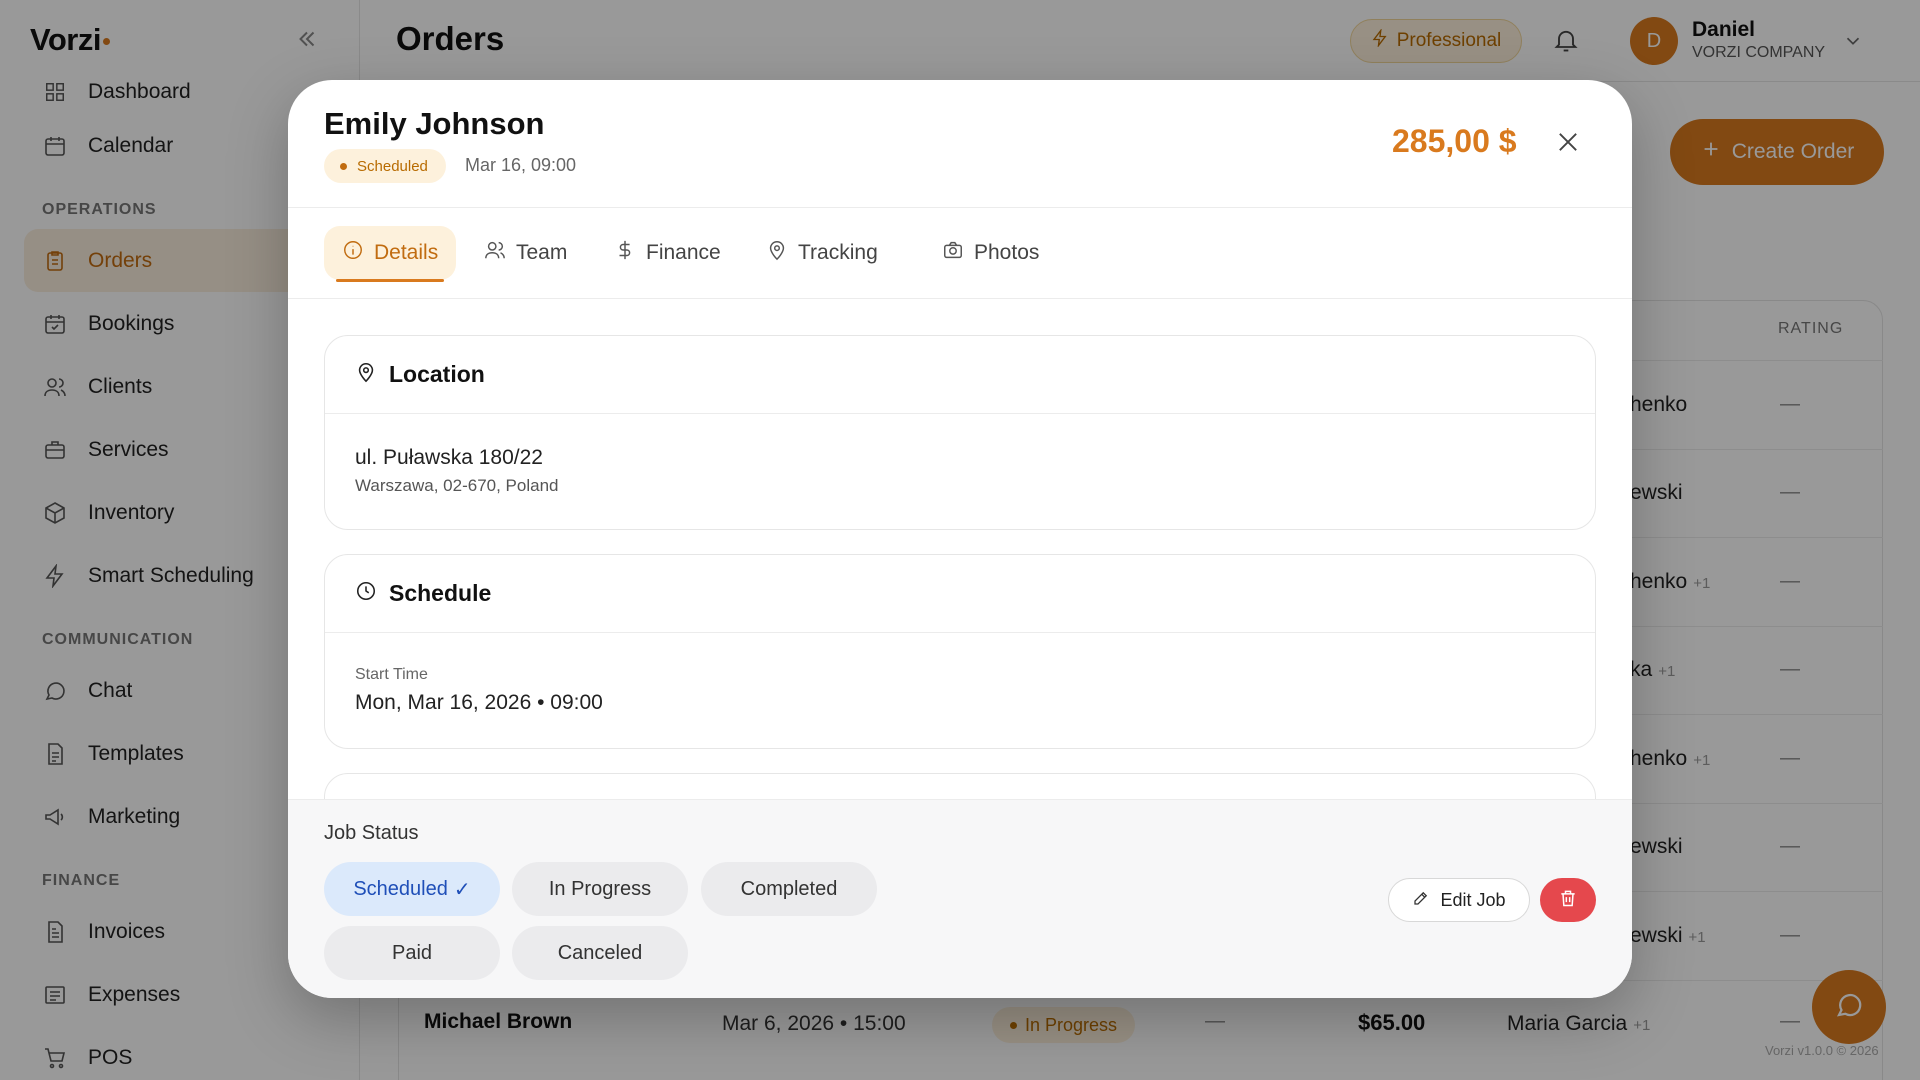  What do you see at coordinates (391, 674) in the screenshot?
I see `start-time-label: Start Time` at bounding box center [391, 674].